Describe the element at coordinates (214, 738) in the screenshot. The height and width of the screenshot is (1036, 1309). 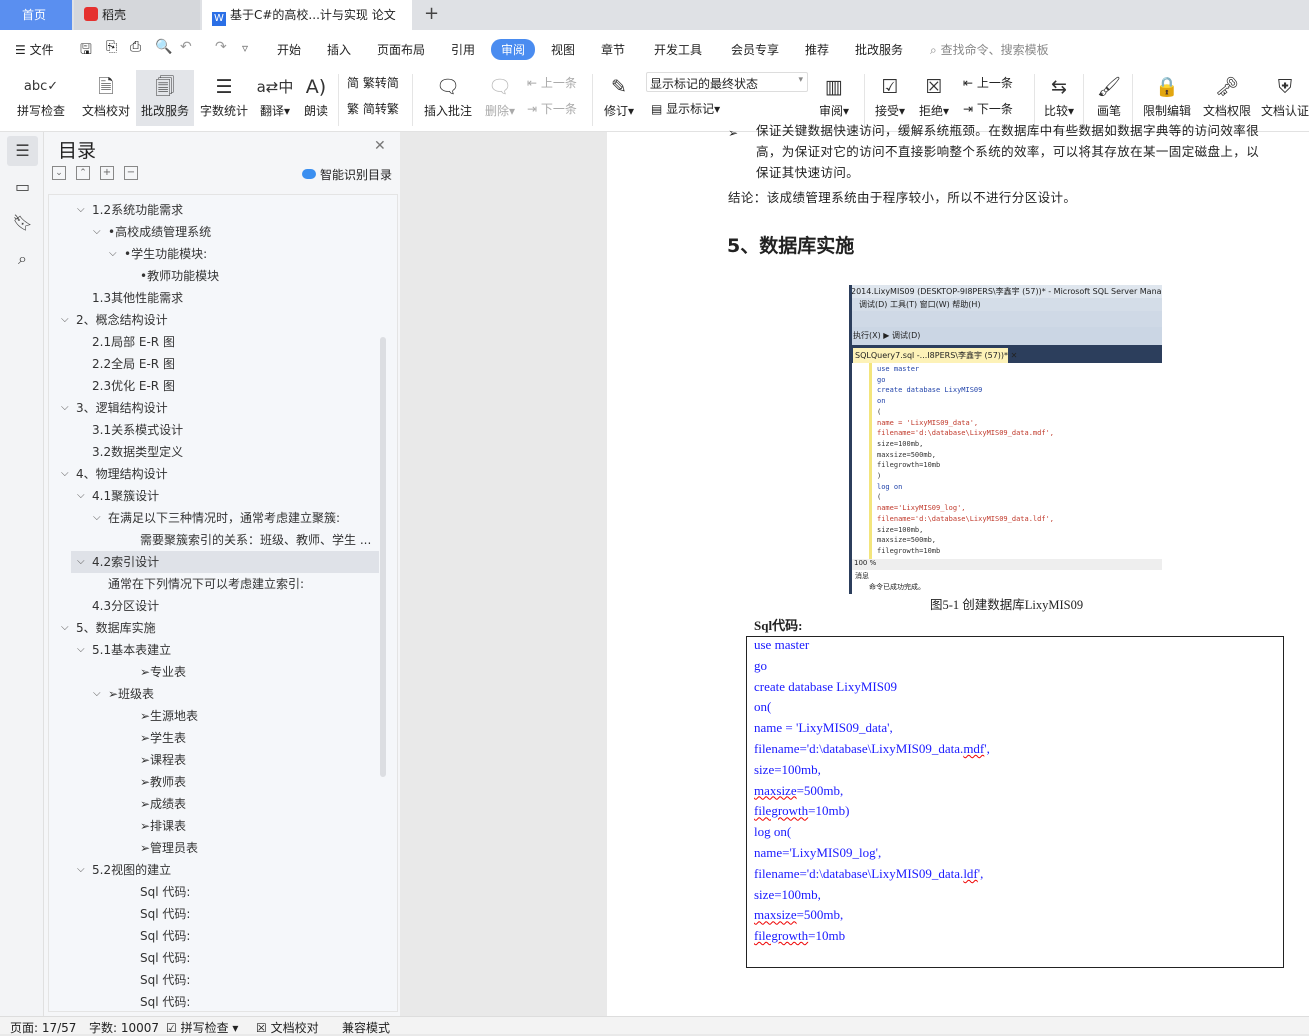
I see `toc-item: ➢学生表` at that location.